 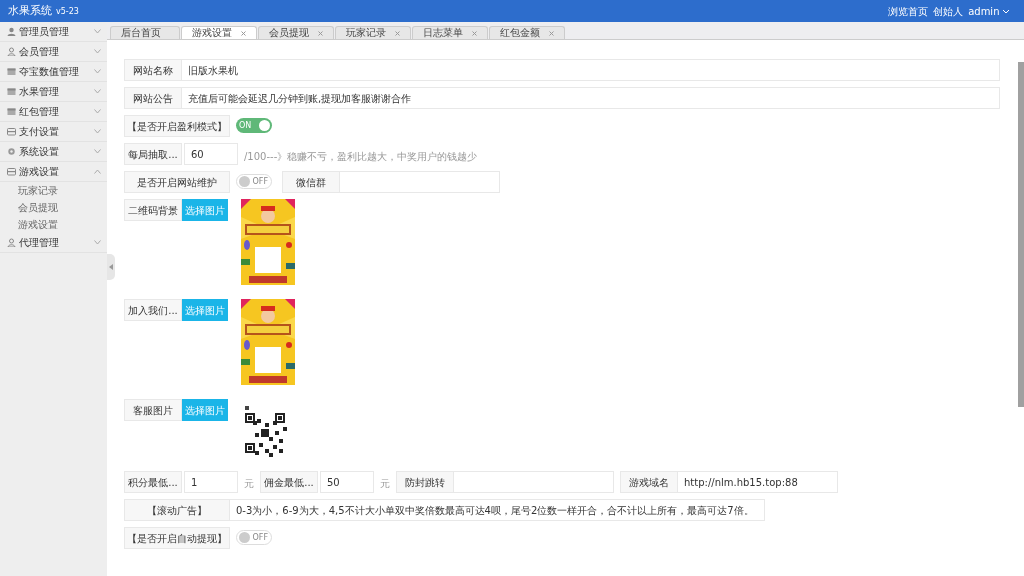 I want to click on field-label: 网站公告, so click(x=153, y=98).